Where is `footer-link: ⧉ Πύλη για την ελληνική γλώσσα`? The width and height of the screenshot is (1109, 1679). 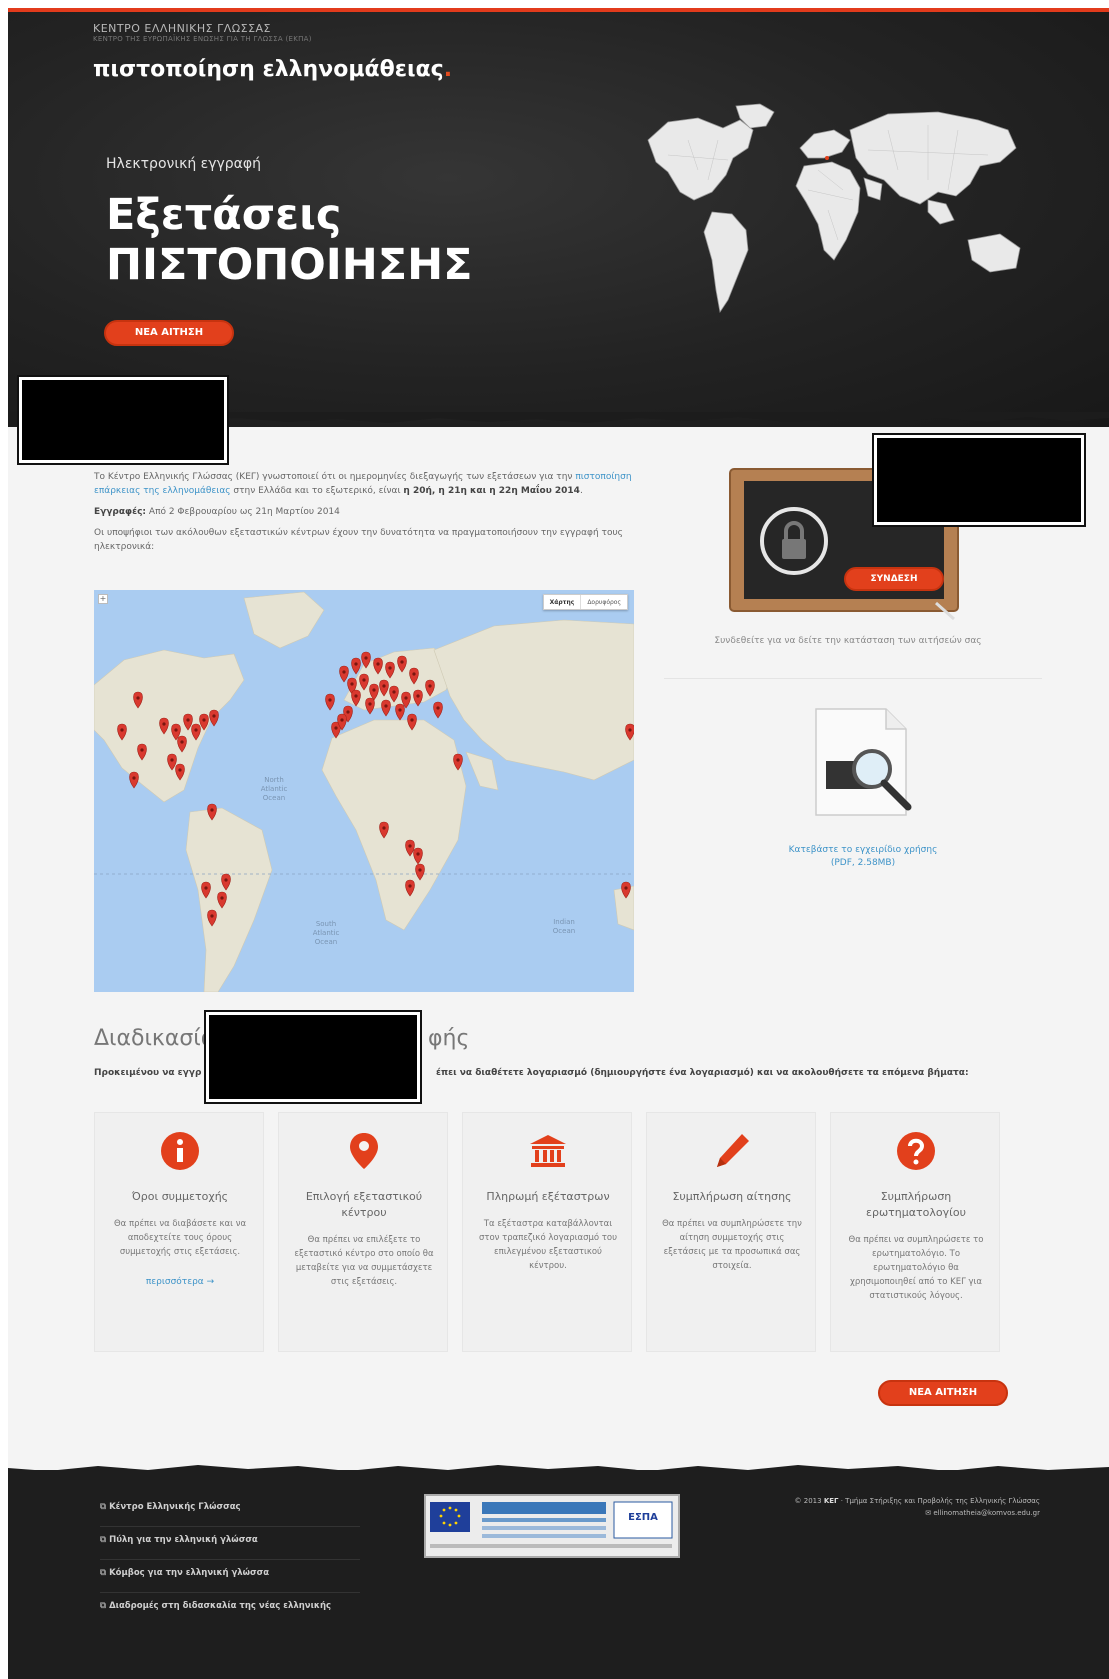 footer-link: ⧉ Πύλη για την ελληνική γλώσσα is located at coordinates (230, 1543).